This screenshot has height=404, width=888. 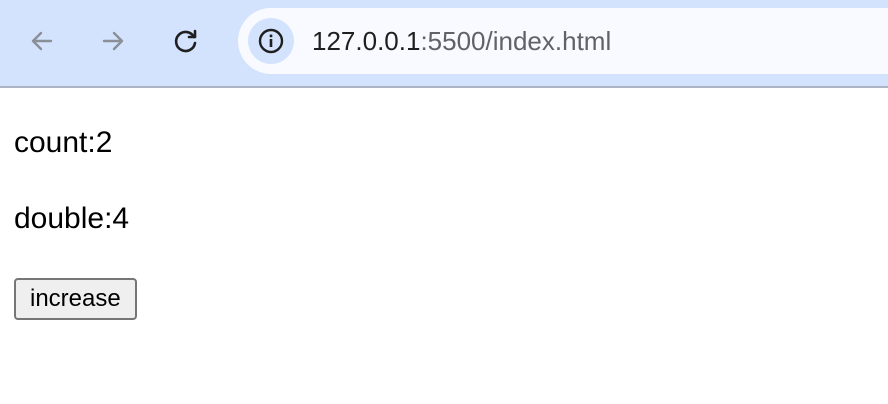 I want to click on reload-button, so click(x=186, y=41).